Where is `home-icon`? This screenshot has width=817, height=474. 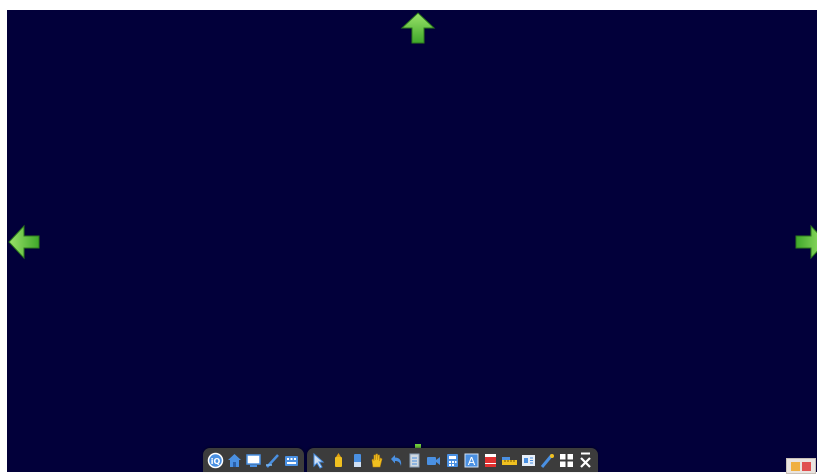 home-icon is located at coordinates (234, 460).